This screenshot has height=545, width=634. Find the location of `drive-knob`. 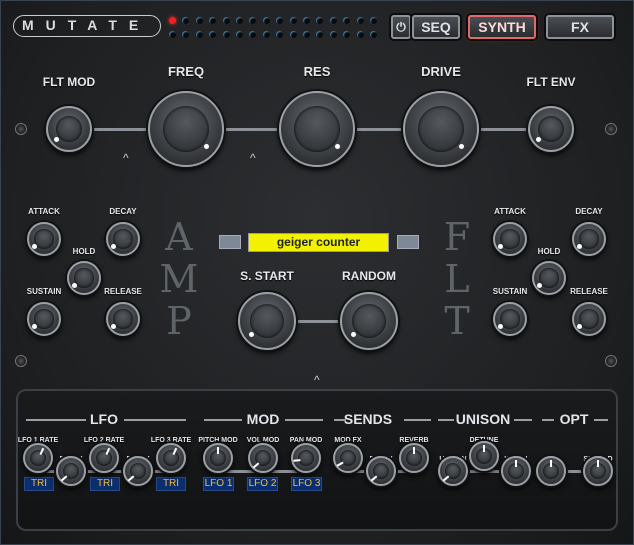

drive-knob is located at coordinates (441, 129).